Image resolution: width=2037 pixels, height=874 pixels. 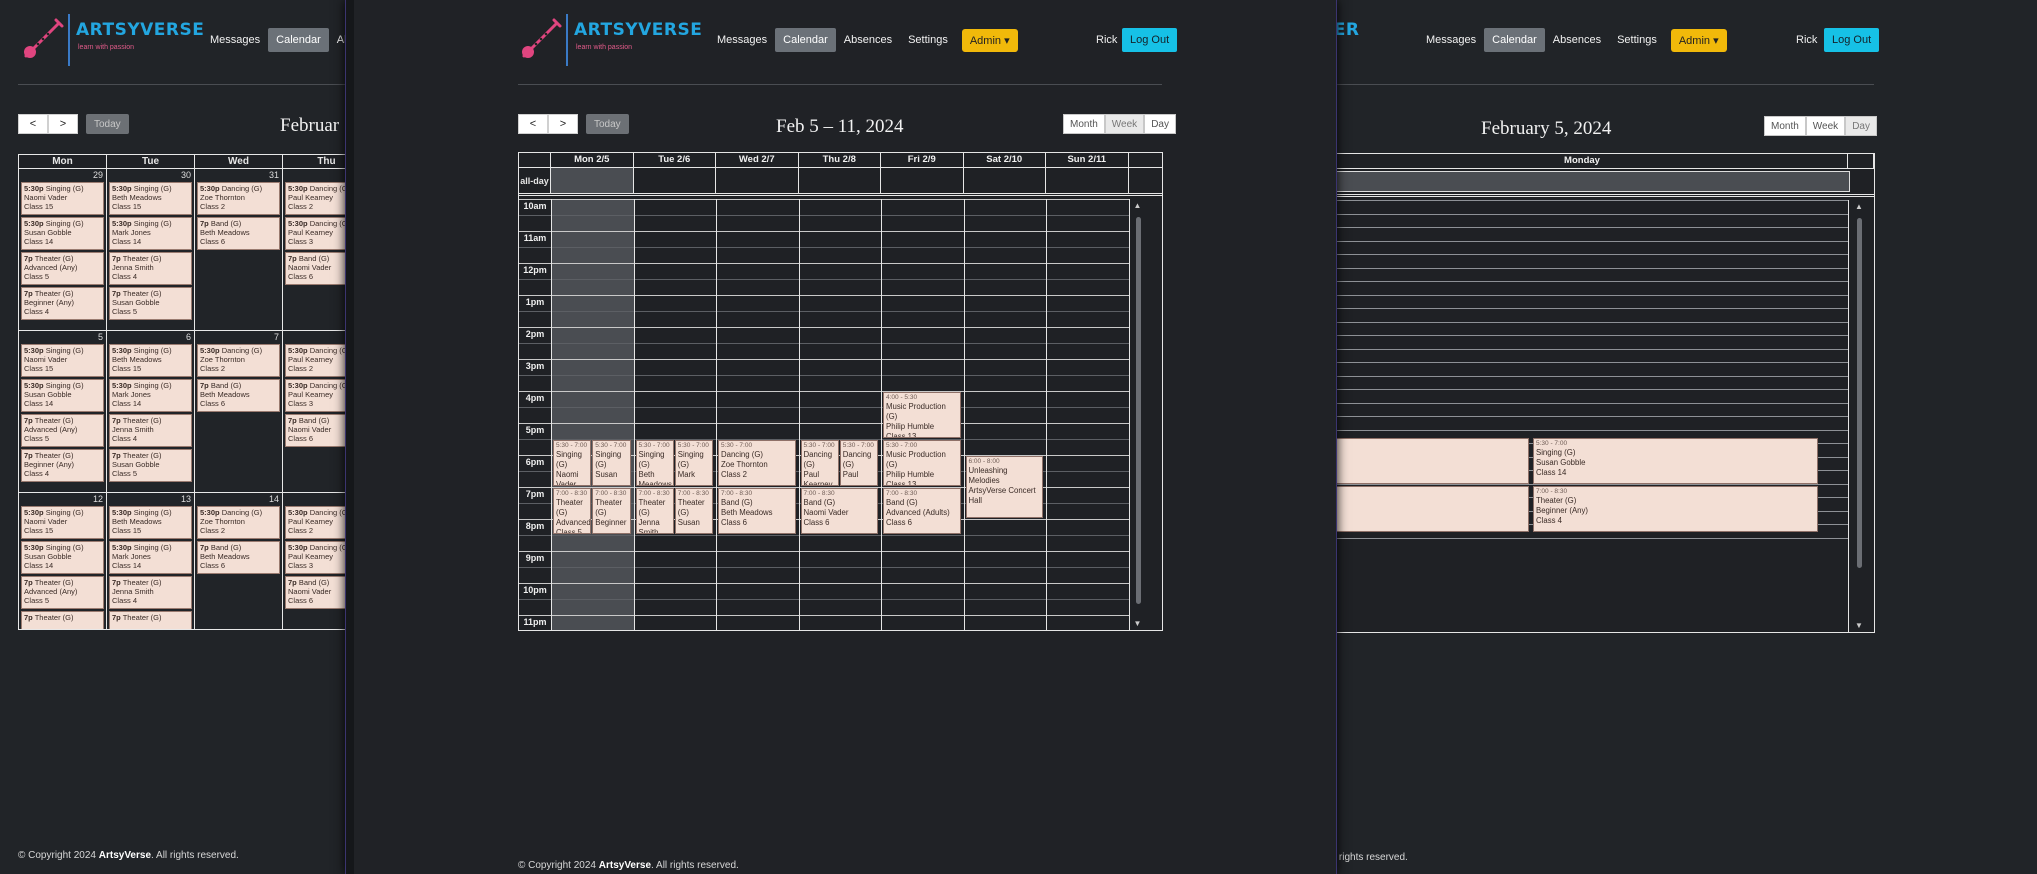 What do you see at coordinates (654, 511) in the screenshot?
I see `calendar-event: 7:00 - 8:30Theater (G)Jenna SmithClass 4` at bounding box center [654, 511].